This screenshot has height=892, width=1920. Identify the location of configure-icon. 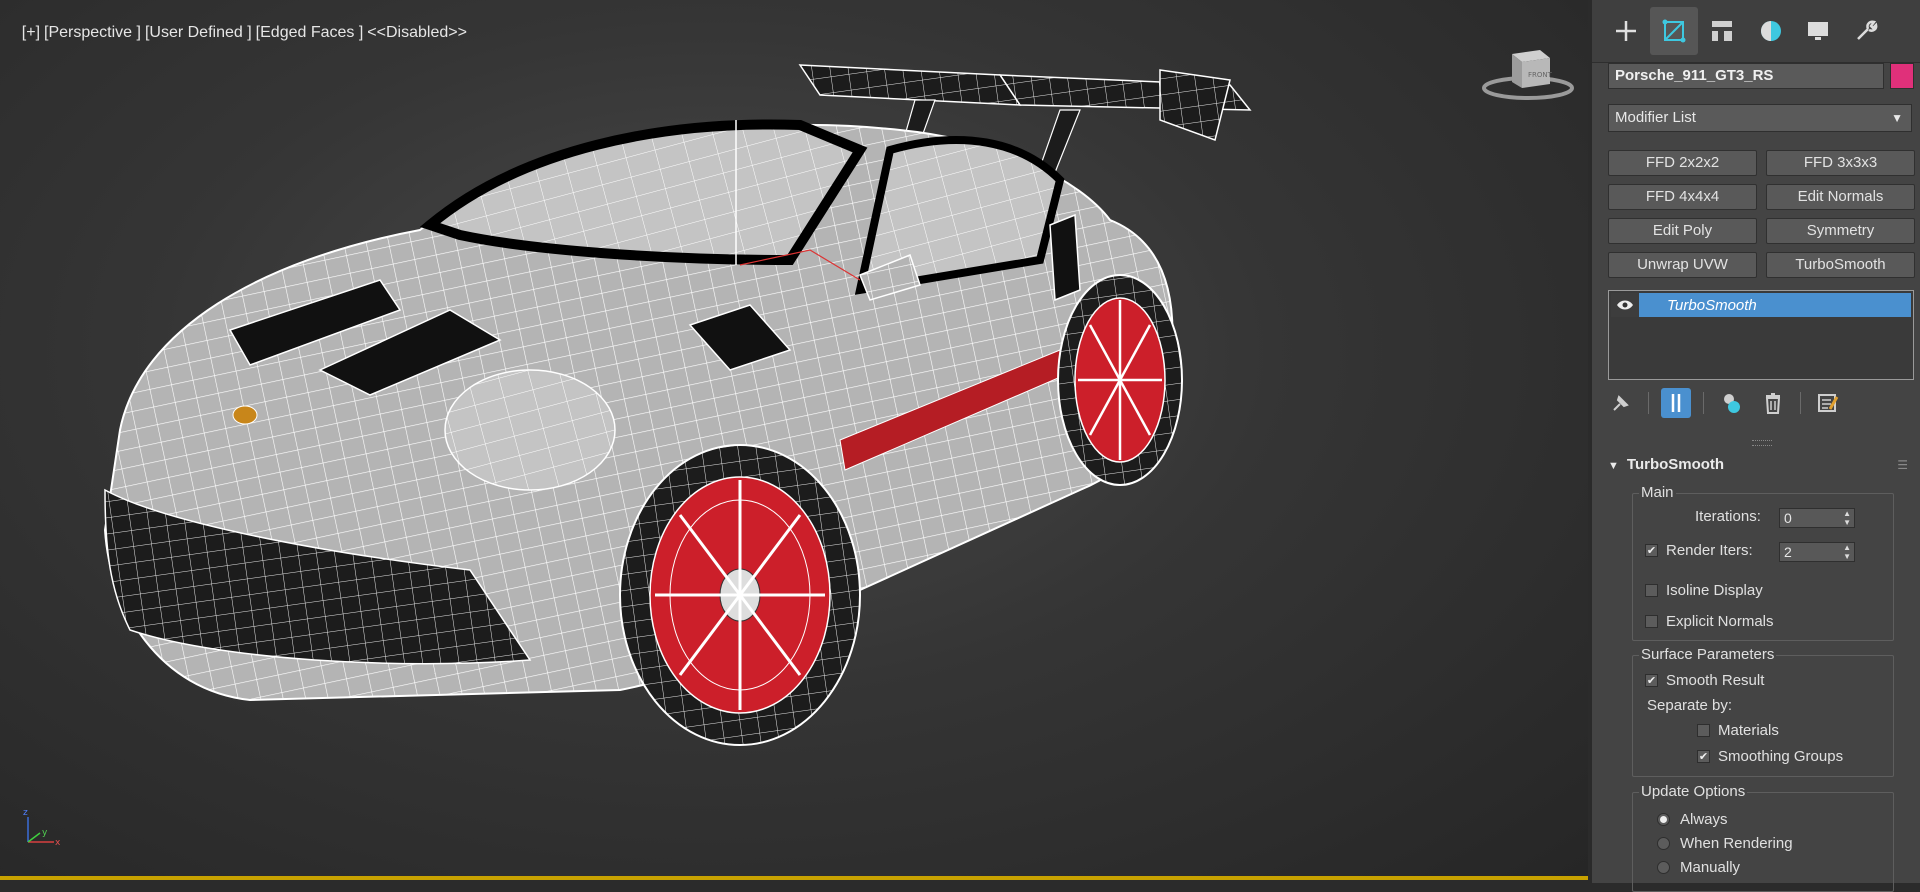
(1828, 403).